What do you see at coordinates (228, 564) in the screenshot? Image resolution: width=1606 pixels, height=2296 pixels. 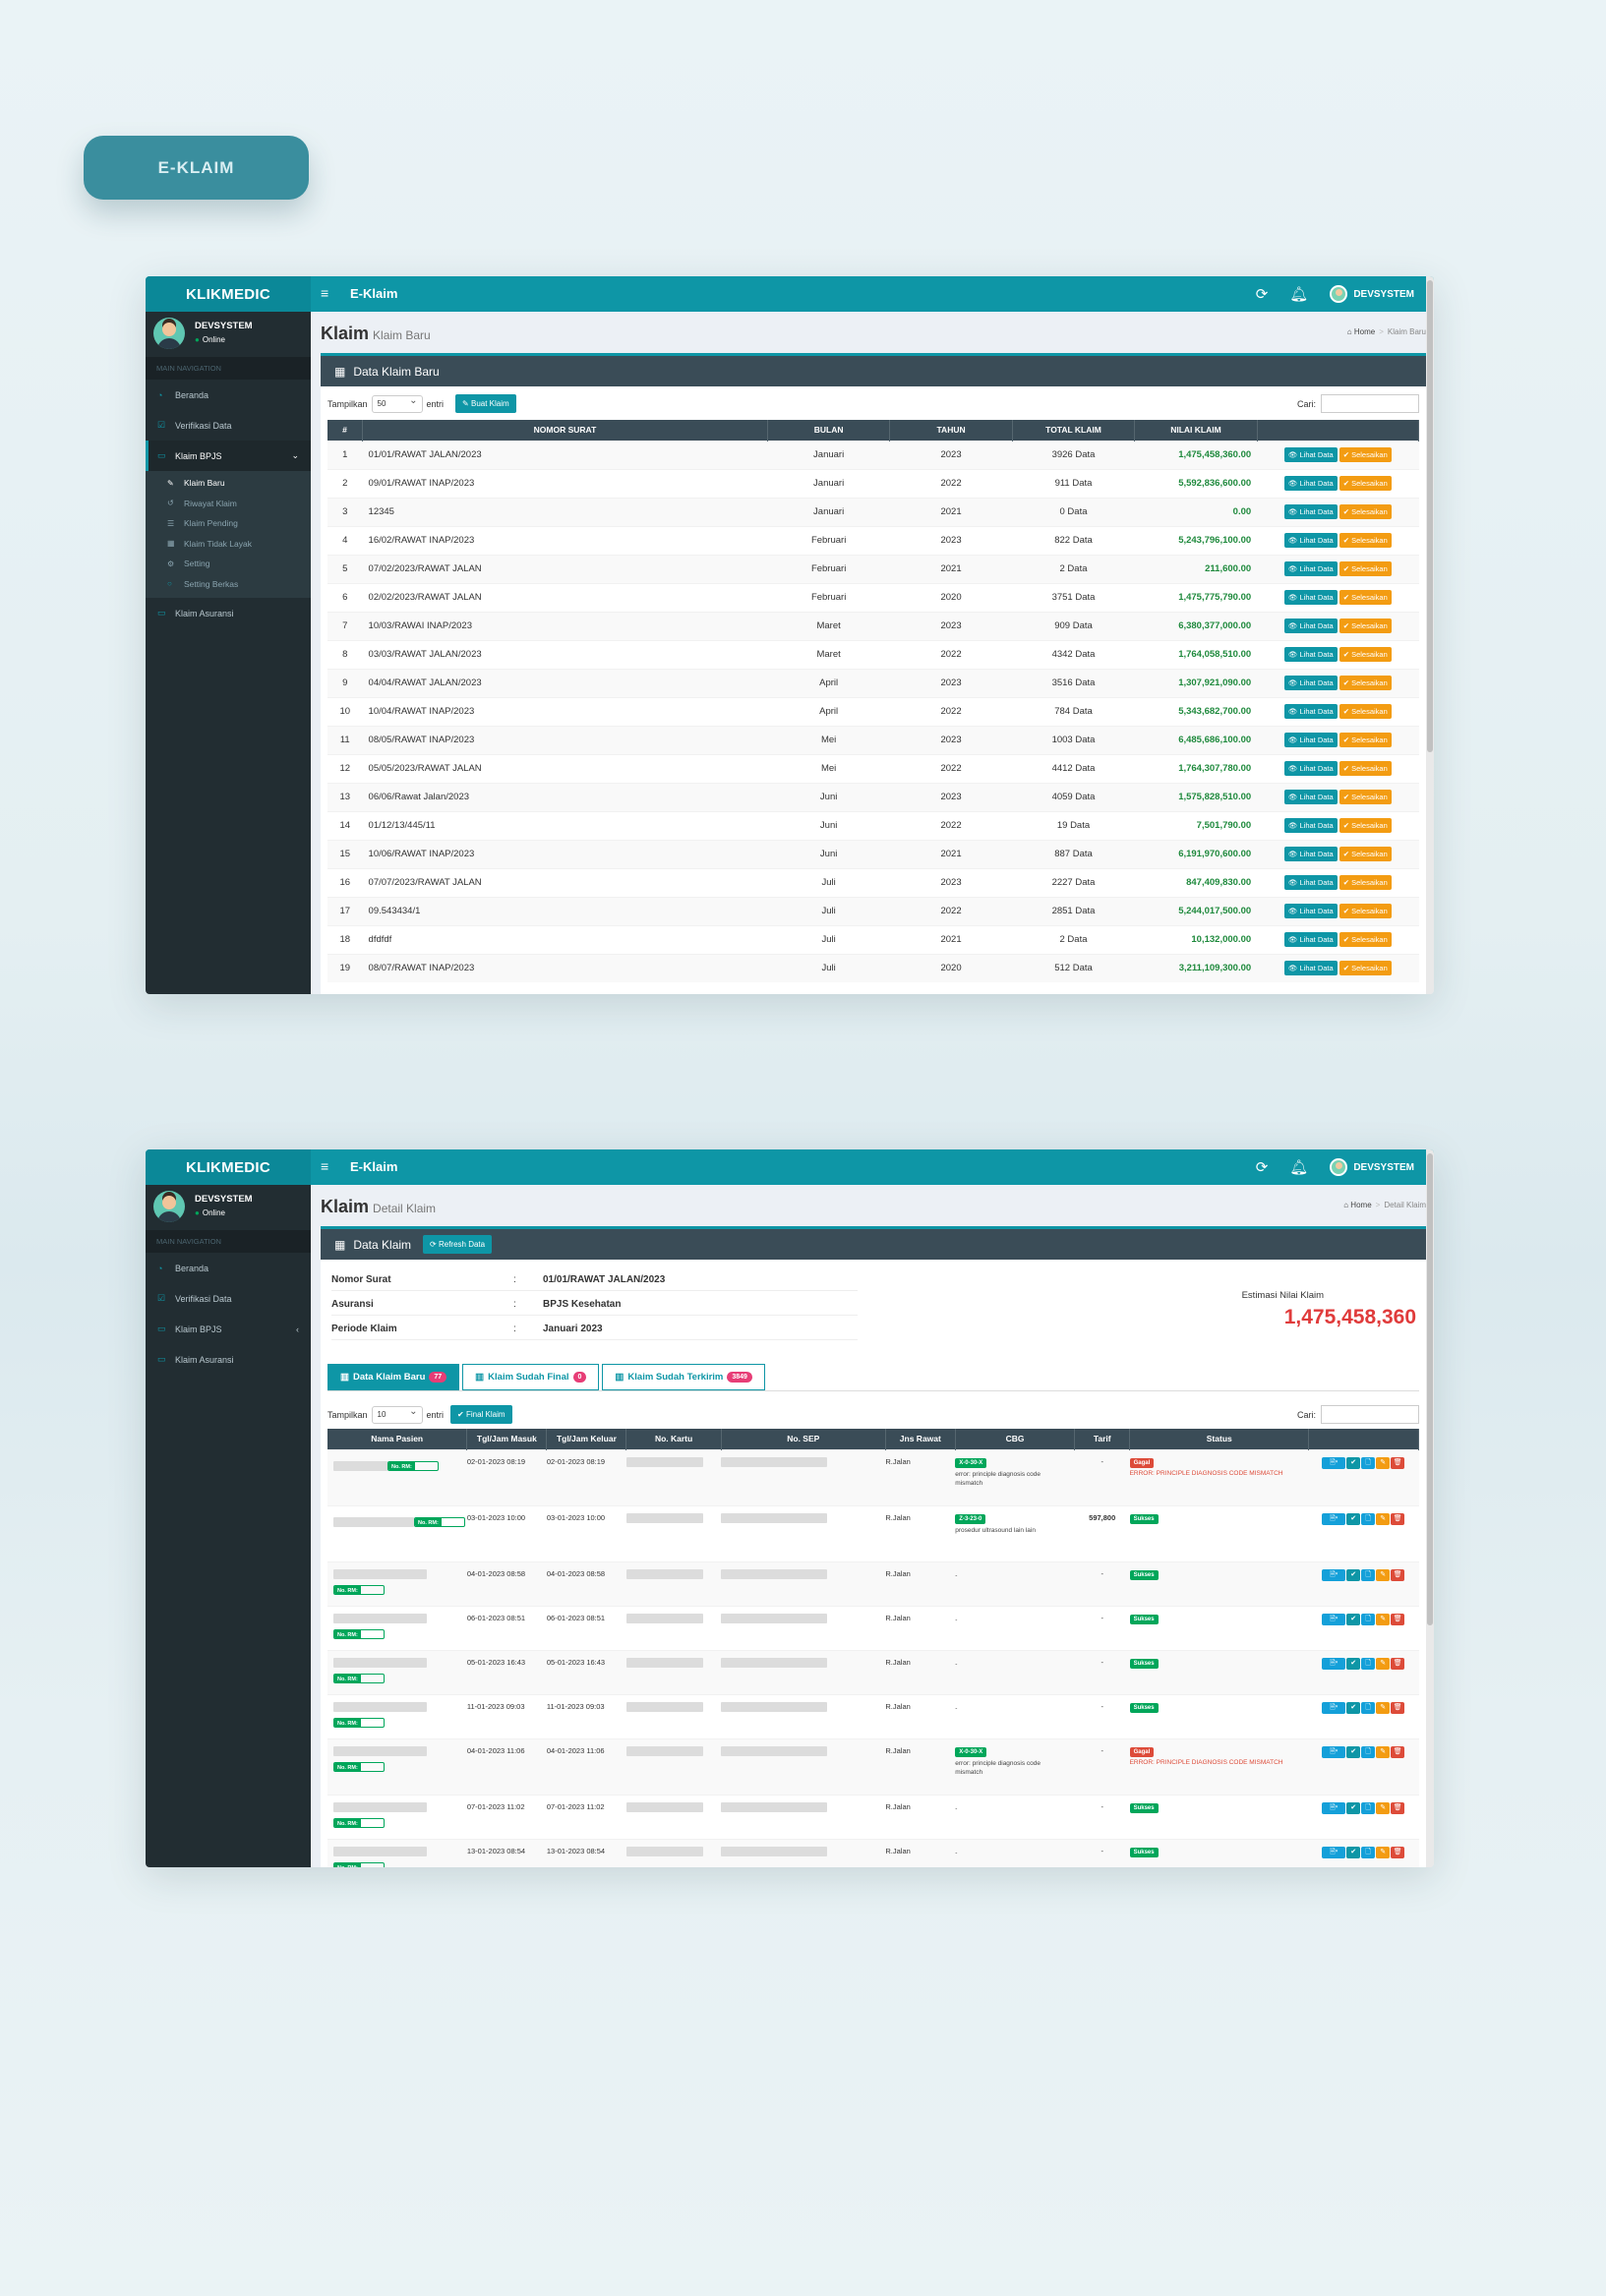 I see `submenu-setting: ⚙ Setting` at bounding box center [228, 564].